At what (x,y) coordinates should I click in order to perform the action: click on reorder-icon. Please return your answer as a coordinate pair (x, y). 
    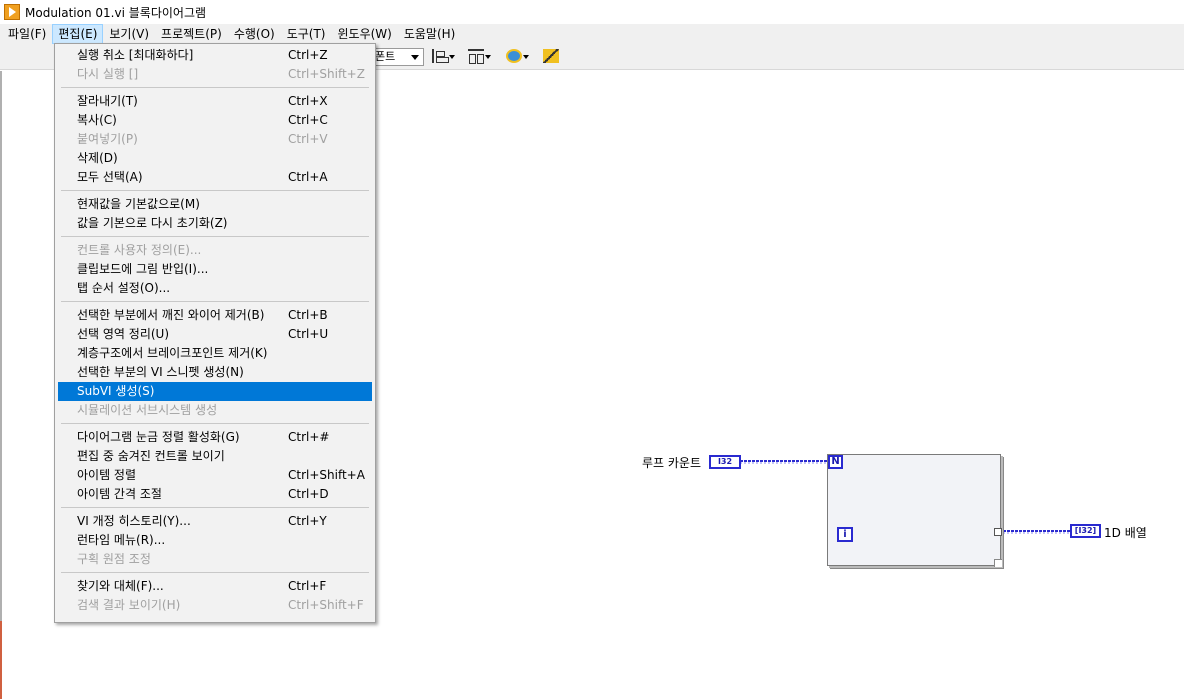
    Looking at the image, I should click on (514, 56).